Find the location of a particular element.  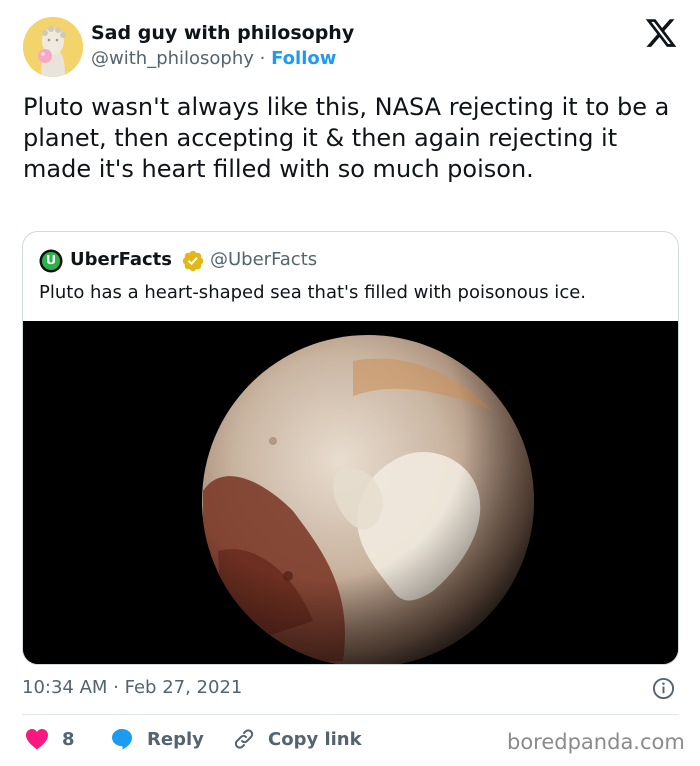

quoted-author-name: UberFacts is located at coordinates (121, 259).